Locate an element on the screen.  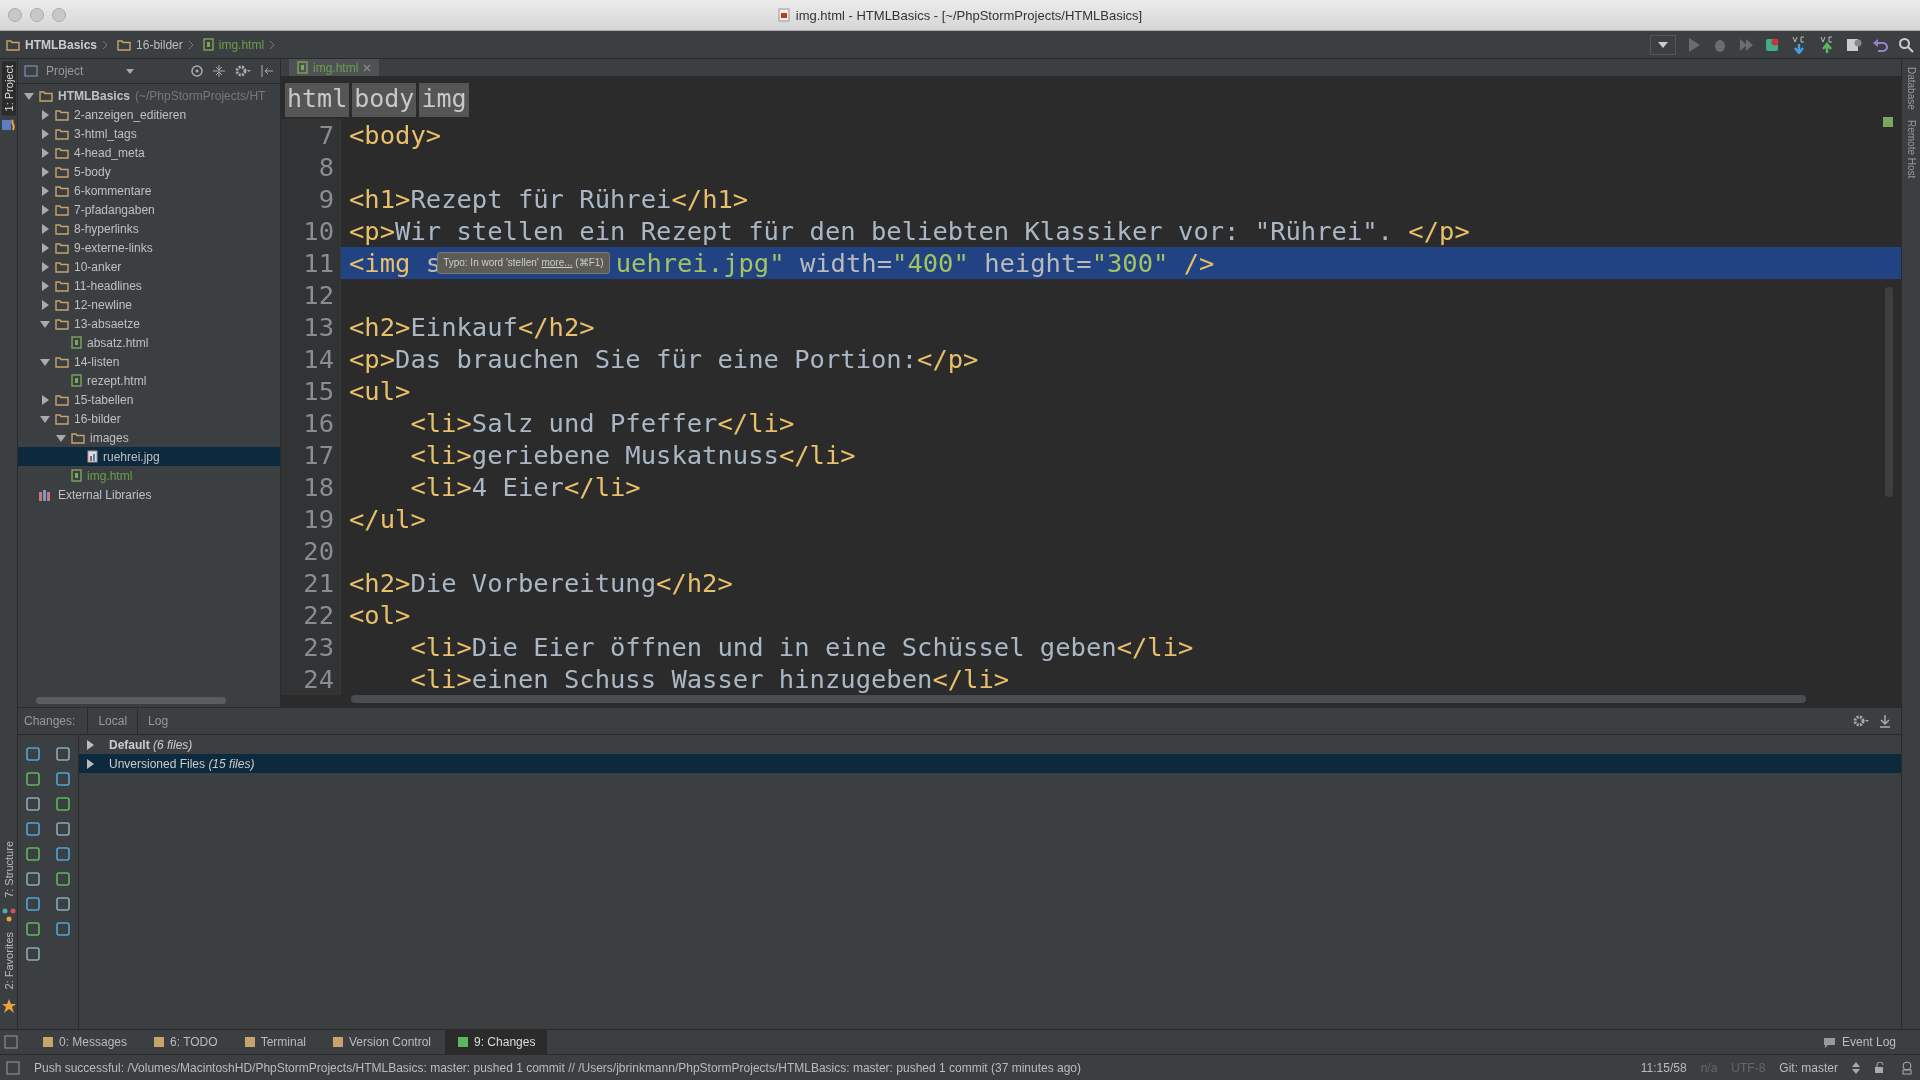
project-view-dropdown: Project is located at coordinates (79, 71).